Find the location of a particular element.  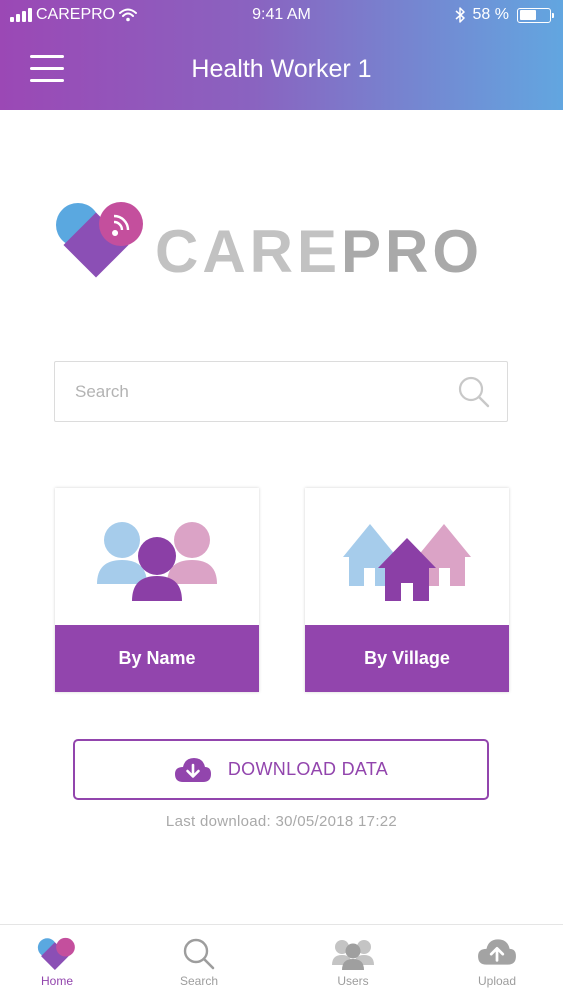

carepro-logo: CAREPRO is located at coordinates (275, 245).